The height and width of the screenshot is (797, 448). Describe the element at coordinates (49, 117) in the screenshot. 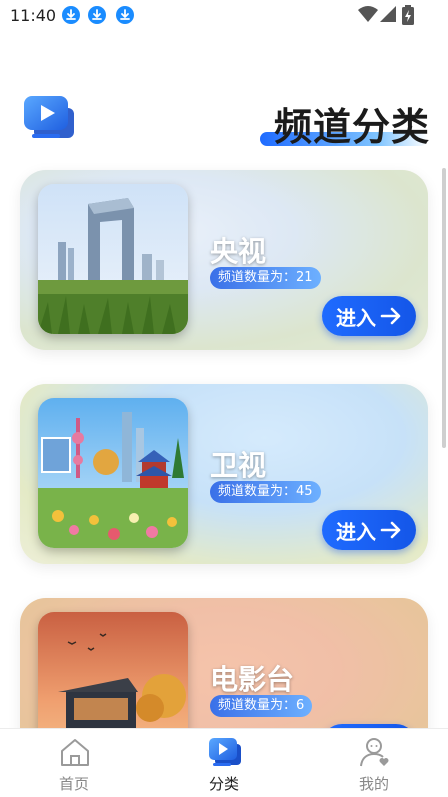

I see `app-logo-icon` at that location.